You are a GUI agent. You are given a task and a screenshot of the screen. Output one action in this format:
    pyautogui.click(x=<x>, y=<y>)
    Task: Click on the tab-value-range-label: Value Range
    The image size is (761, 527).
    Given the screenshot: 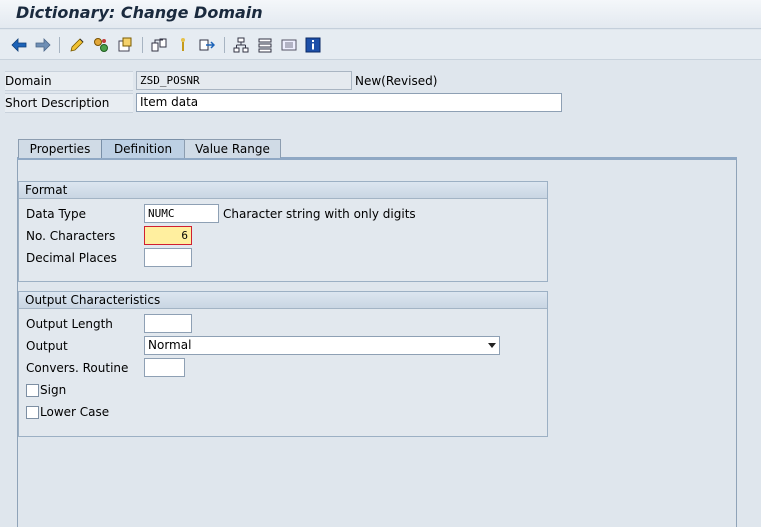 What is the action you would take?
    pyautogui.click(x=232, y=149)
    